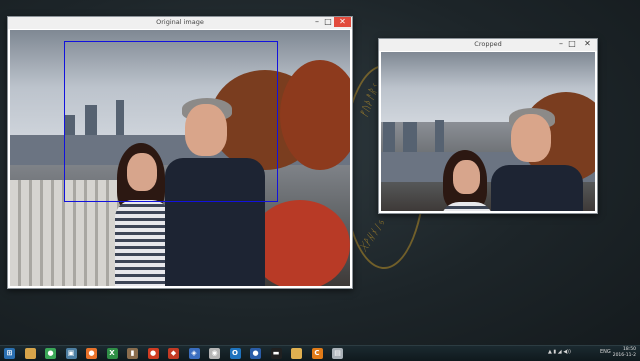 Image resolution: width=640 pixels, height=361 pixels. I want to click on original-window-title: Original image, so click(180, 22).